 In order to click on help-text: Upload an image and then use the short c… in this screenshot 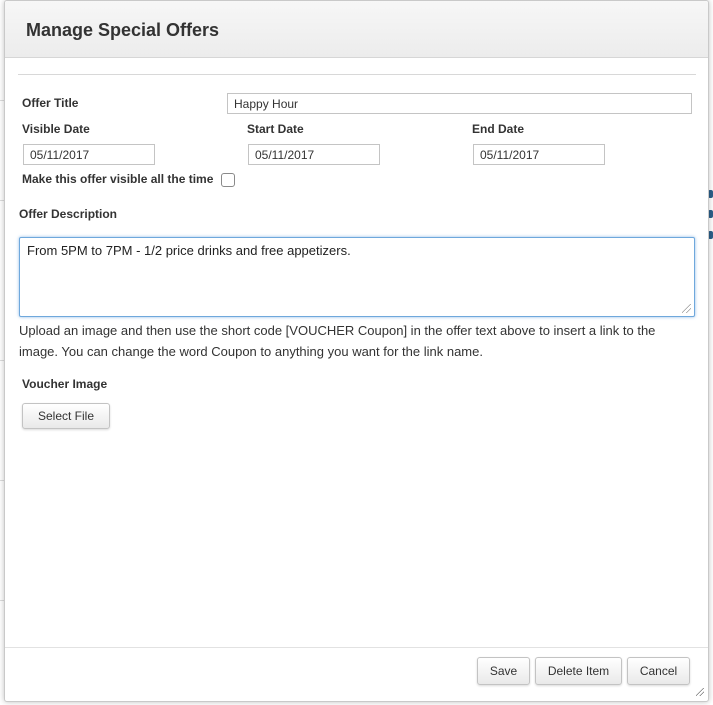, I will do `click(337, 341)`.